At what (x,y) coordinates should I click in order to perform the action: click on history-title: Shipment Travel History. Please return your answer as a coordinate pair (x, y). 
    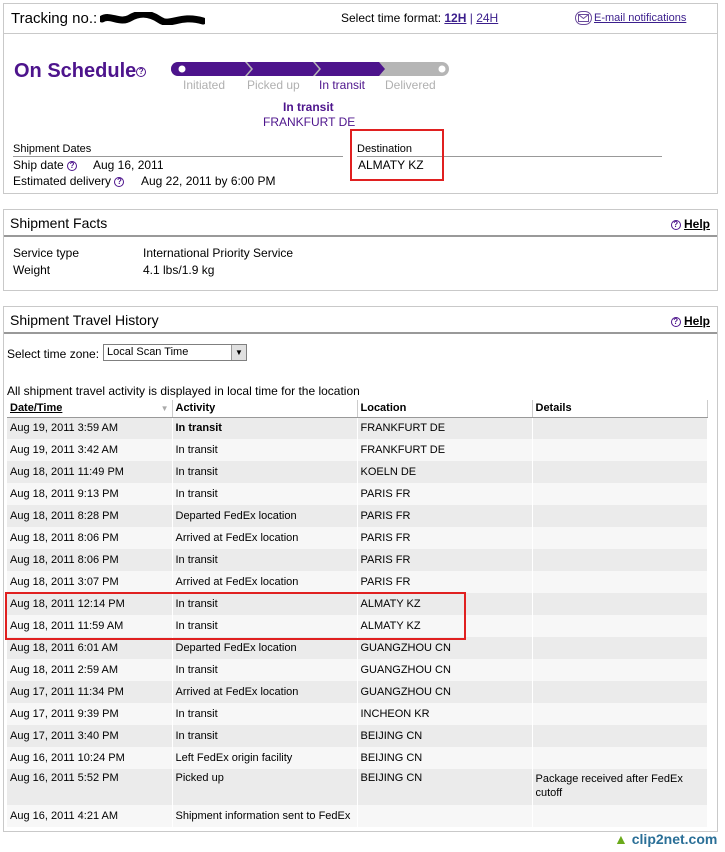
    Looking at the image, I should click on (84, 320).